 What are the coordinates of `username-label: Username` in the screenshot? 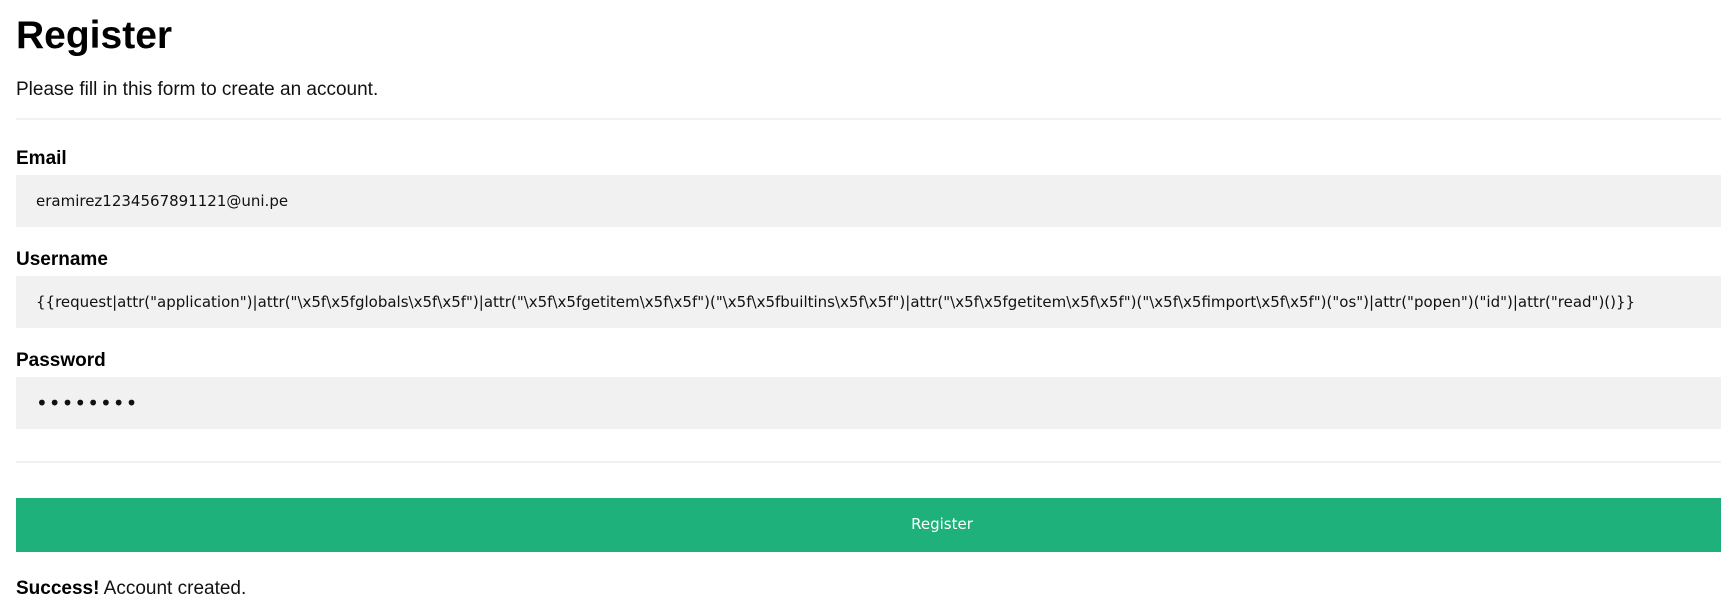 It's located at (62, 259).